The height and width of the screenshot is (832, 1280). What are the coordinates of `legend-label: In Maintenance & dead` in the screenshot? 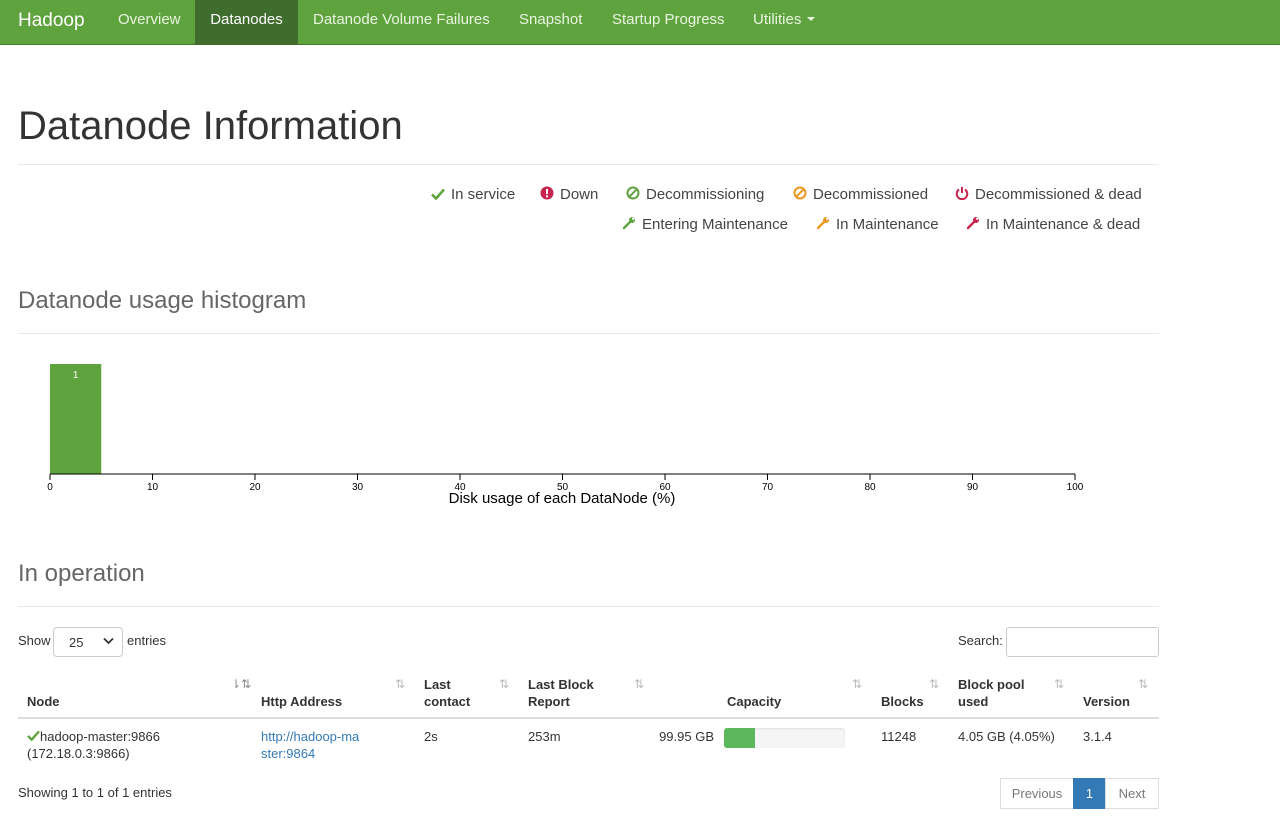 It's located at (1063, 224).